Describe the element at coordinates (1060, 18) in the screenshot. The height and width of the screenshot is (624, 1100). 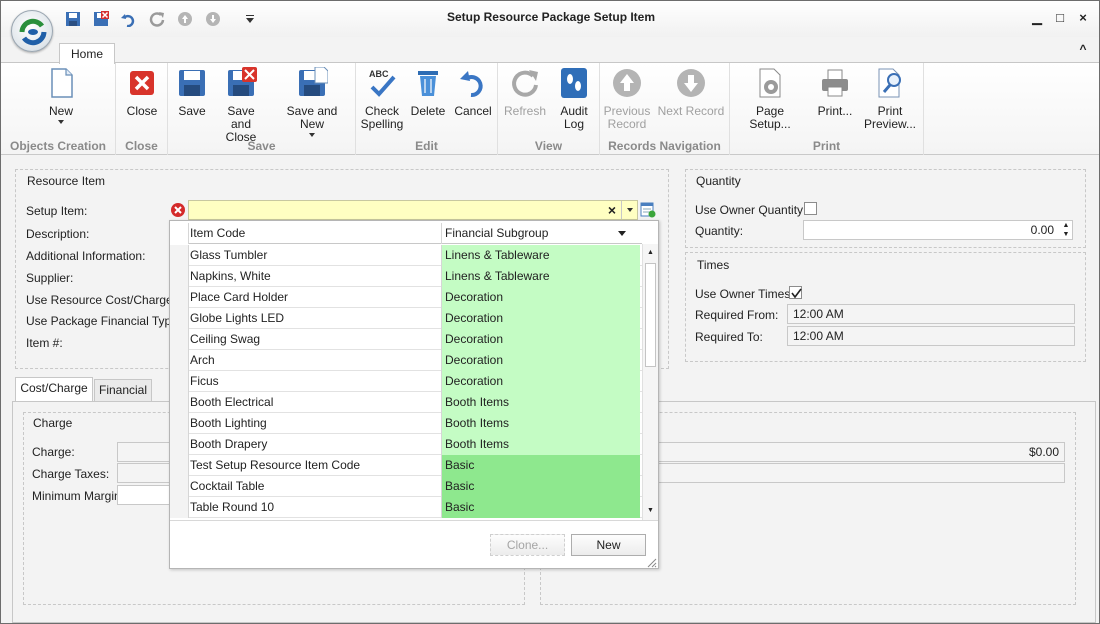
I see `maximize-button: □` at that location.